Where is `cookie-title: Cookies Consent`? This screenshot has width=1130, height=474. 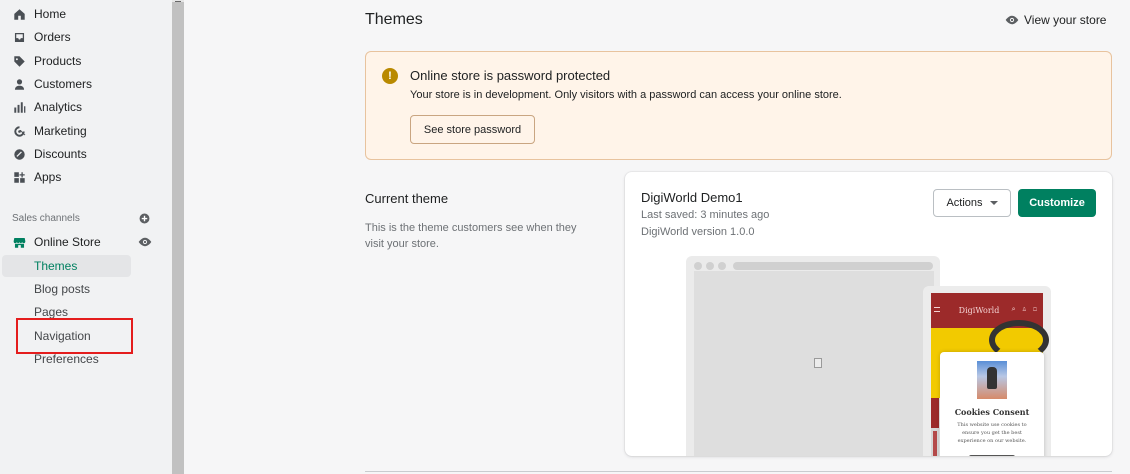 cookie-title: Cookies Consent is located at coordinates (992, 412).